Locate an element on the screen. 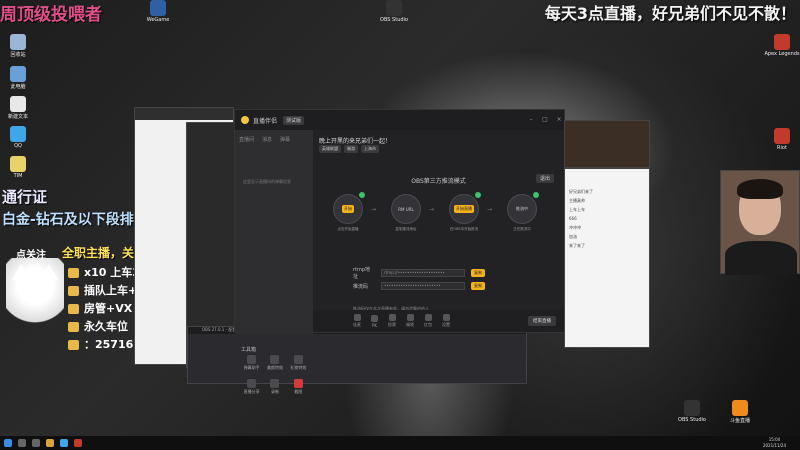 The height and width of the screenshot is (450, 800). tool-share: 直播分享 is located at coordinates (251, 387).